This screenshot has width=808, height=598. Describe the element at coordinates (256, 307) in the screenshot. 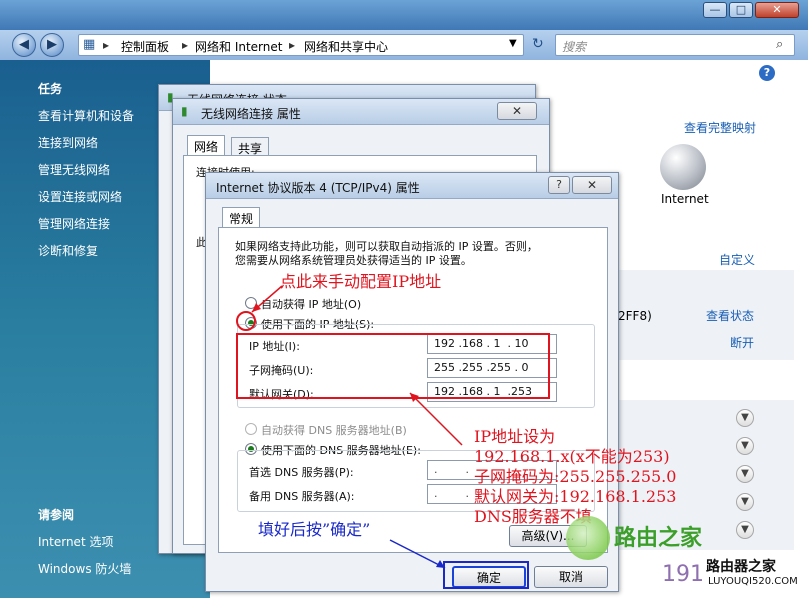

I see `arrow-head-icon` at that location.